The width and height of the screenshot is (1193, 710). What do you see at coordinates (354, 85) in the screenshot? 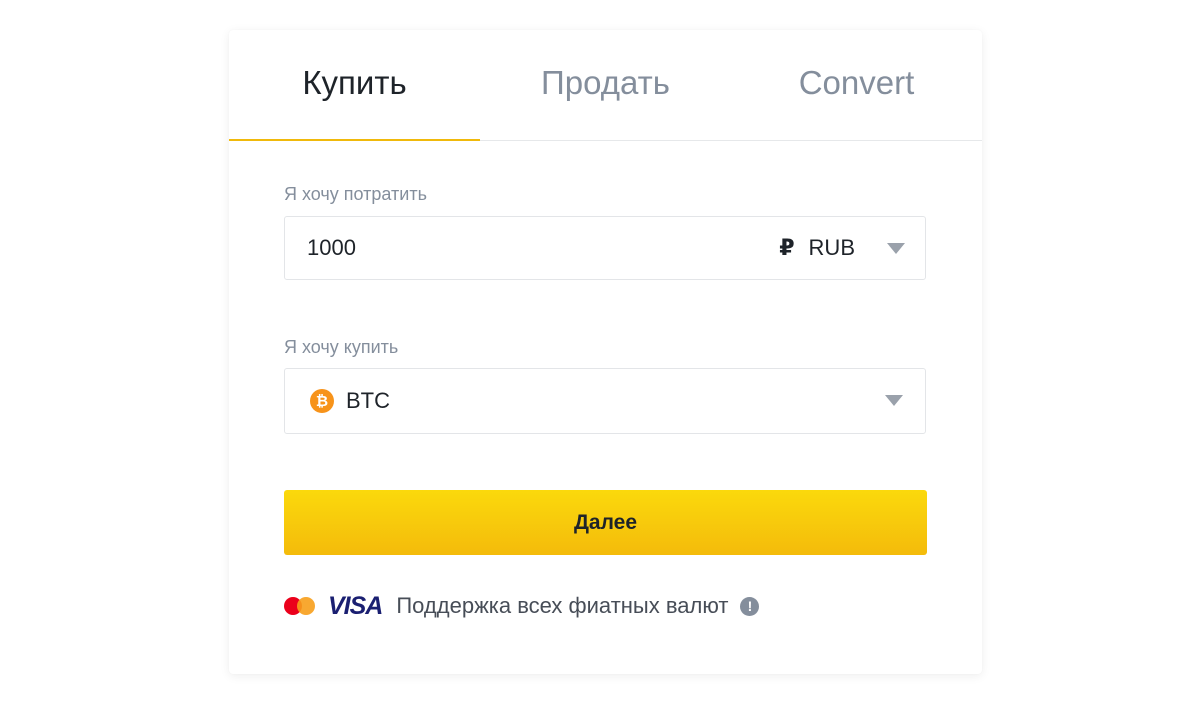
I see `tab-buy: Купить` at bounding box center [354, 85].